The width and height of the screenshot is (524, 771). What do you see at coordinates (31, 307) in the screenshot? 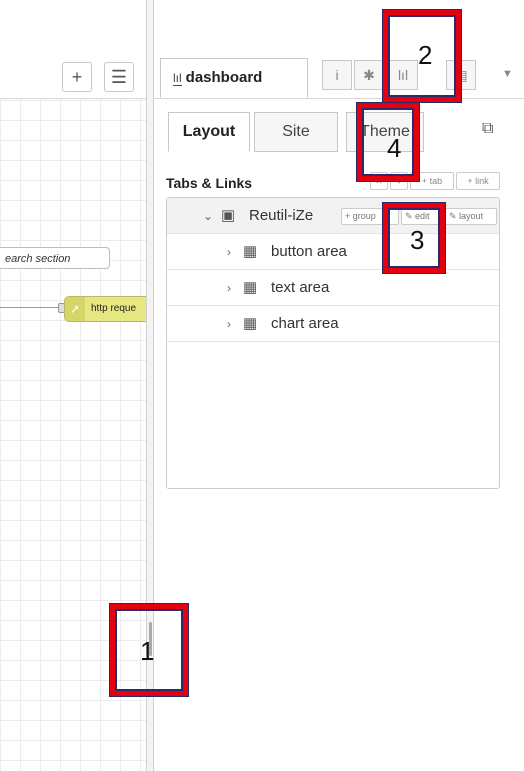
I see `wire` at bounding box center [31, 307].